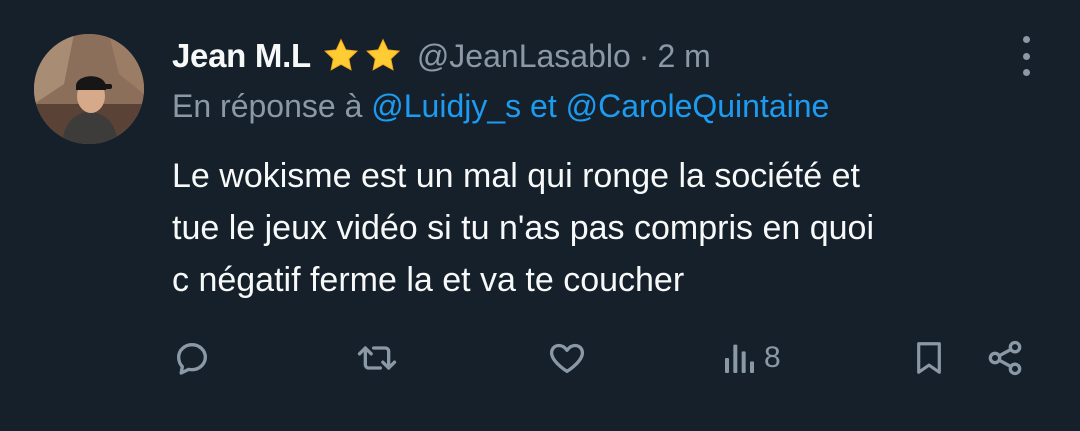 The image size is (1080, 431). I want to click on avatar, so click(89, 89).